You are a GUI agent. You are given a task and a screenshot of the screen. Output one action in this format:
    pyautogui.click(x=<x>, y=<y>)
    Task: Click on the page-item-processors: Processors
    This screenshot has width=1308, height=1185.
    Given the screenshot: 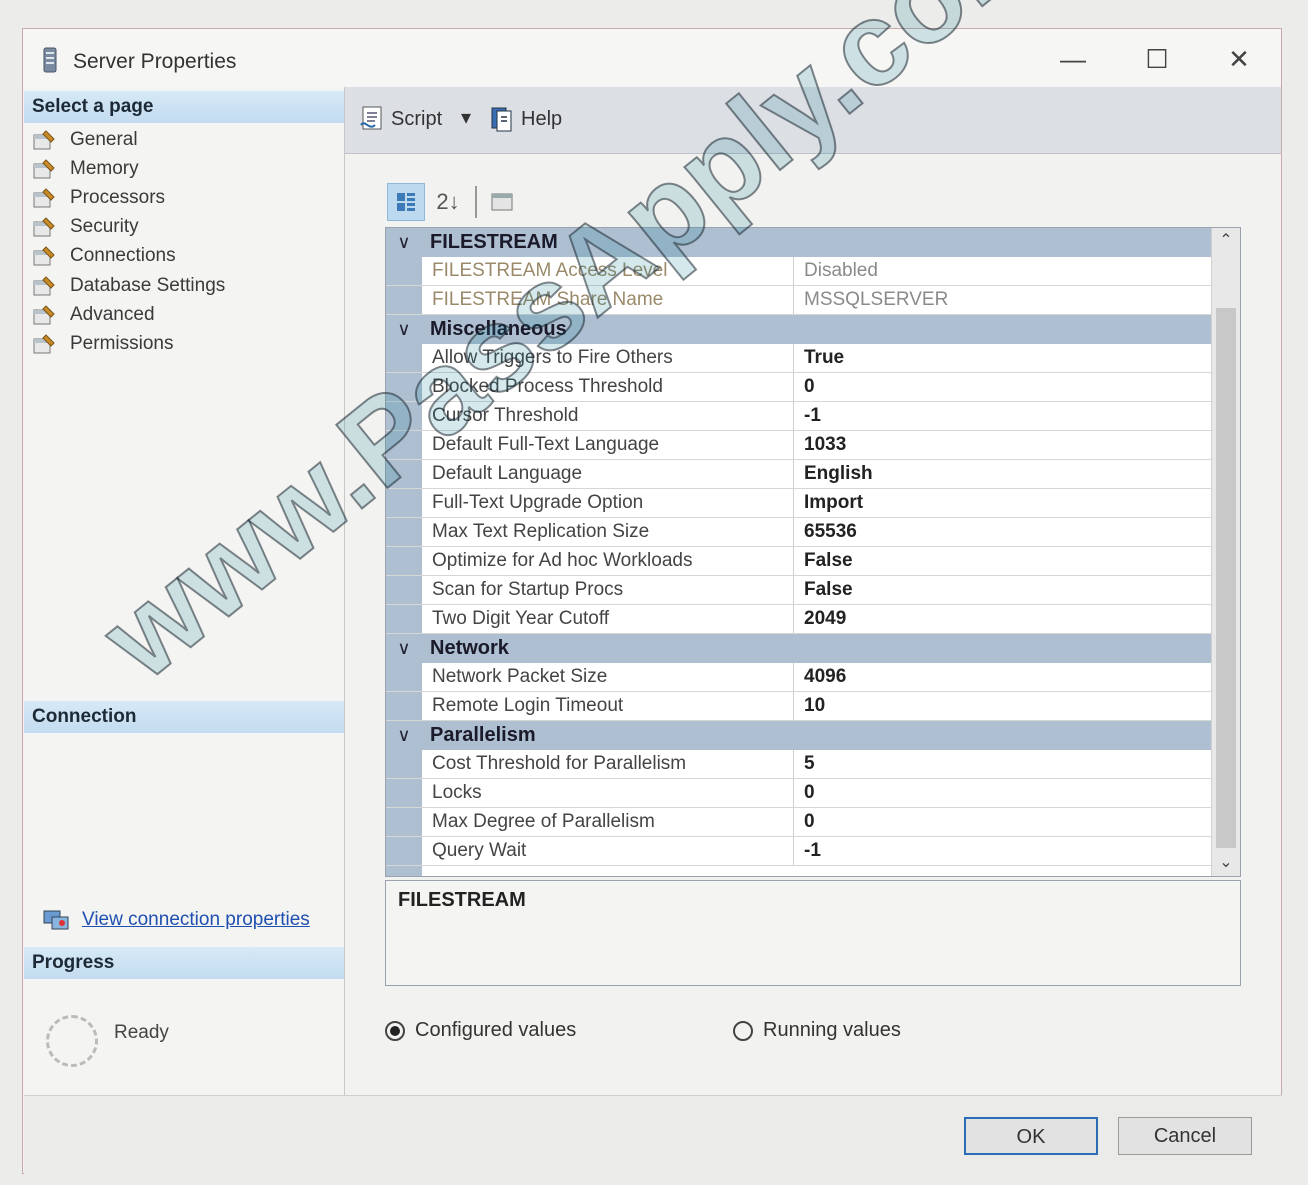 What is the action you would take?
    pyautogui.click(x=128, y=197)
    